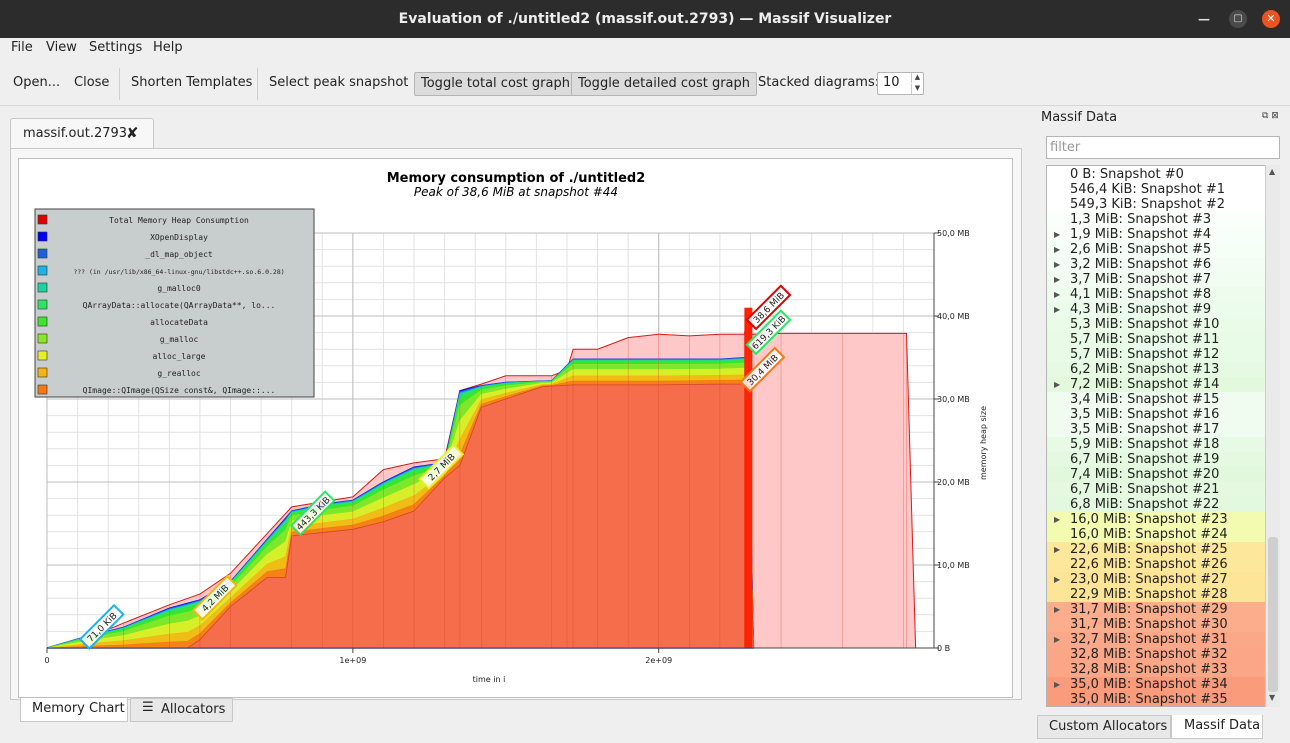 The image size is (1290, 743). Describe the element at coordinates (1149, 609) in the screenshot. I see `list-item-label: 31,7 MiB: Snapshot #29` at that location.